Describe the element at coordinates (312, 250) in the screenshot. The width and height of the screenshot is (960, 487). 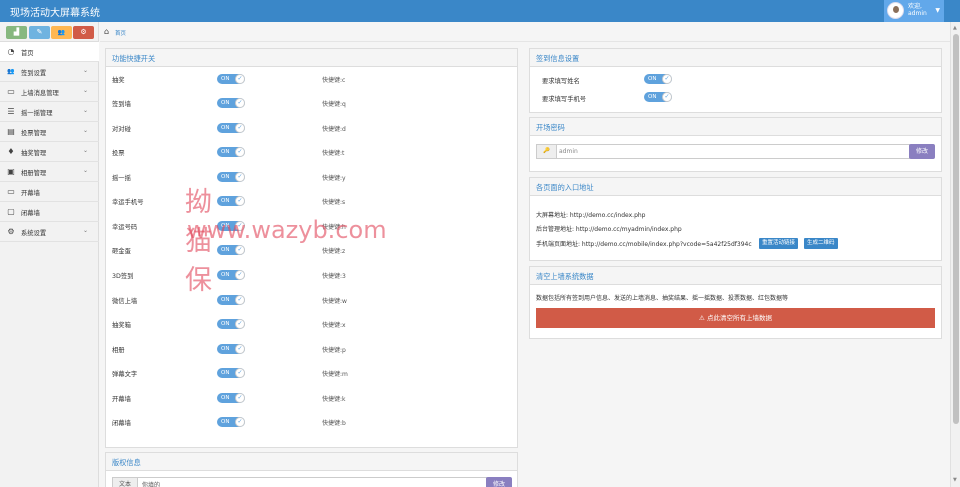
I see `feature-row: 砸金蛋 ON ✓ 快捷键:z` at that location.